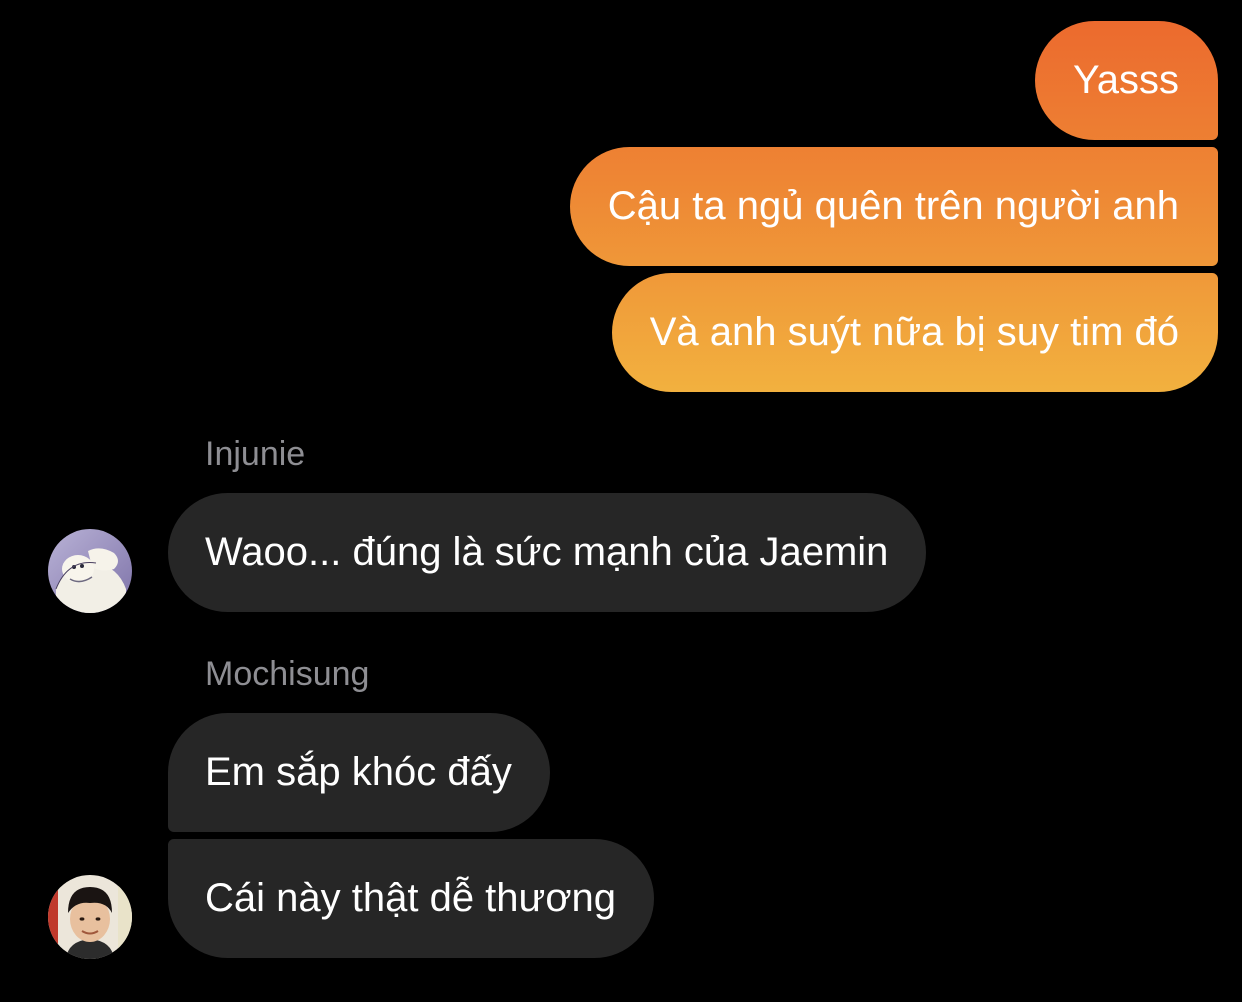  Describe the element at coordinates (90, 917) in the screenshot. I see `boy-photo-avatar-icon` at that location.